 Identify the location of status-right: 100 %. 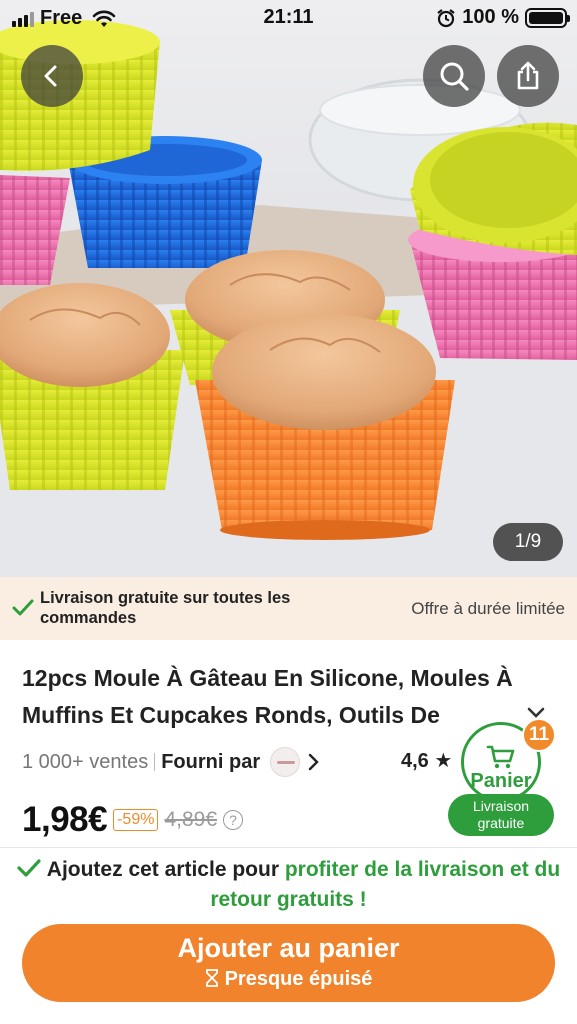
(503, 17).